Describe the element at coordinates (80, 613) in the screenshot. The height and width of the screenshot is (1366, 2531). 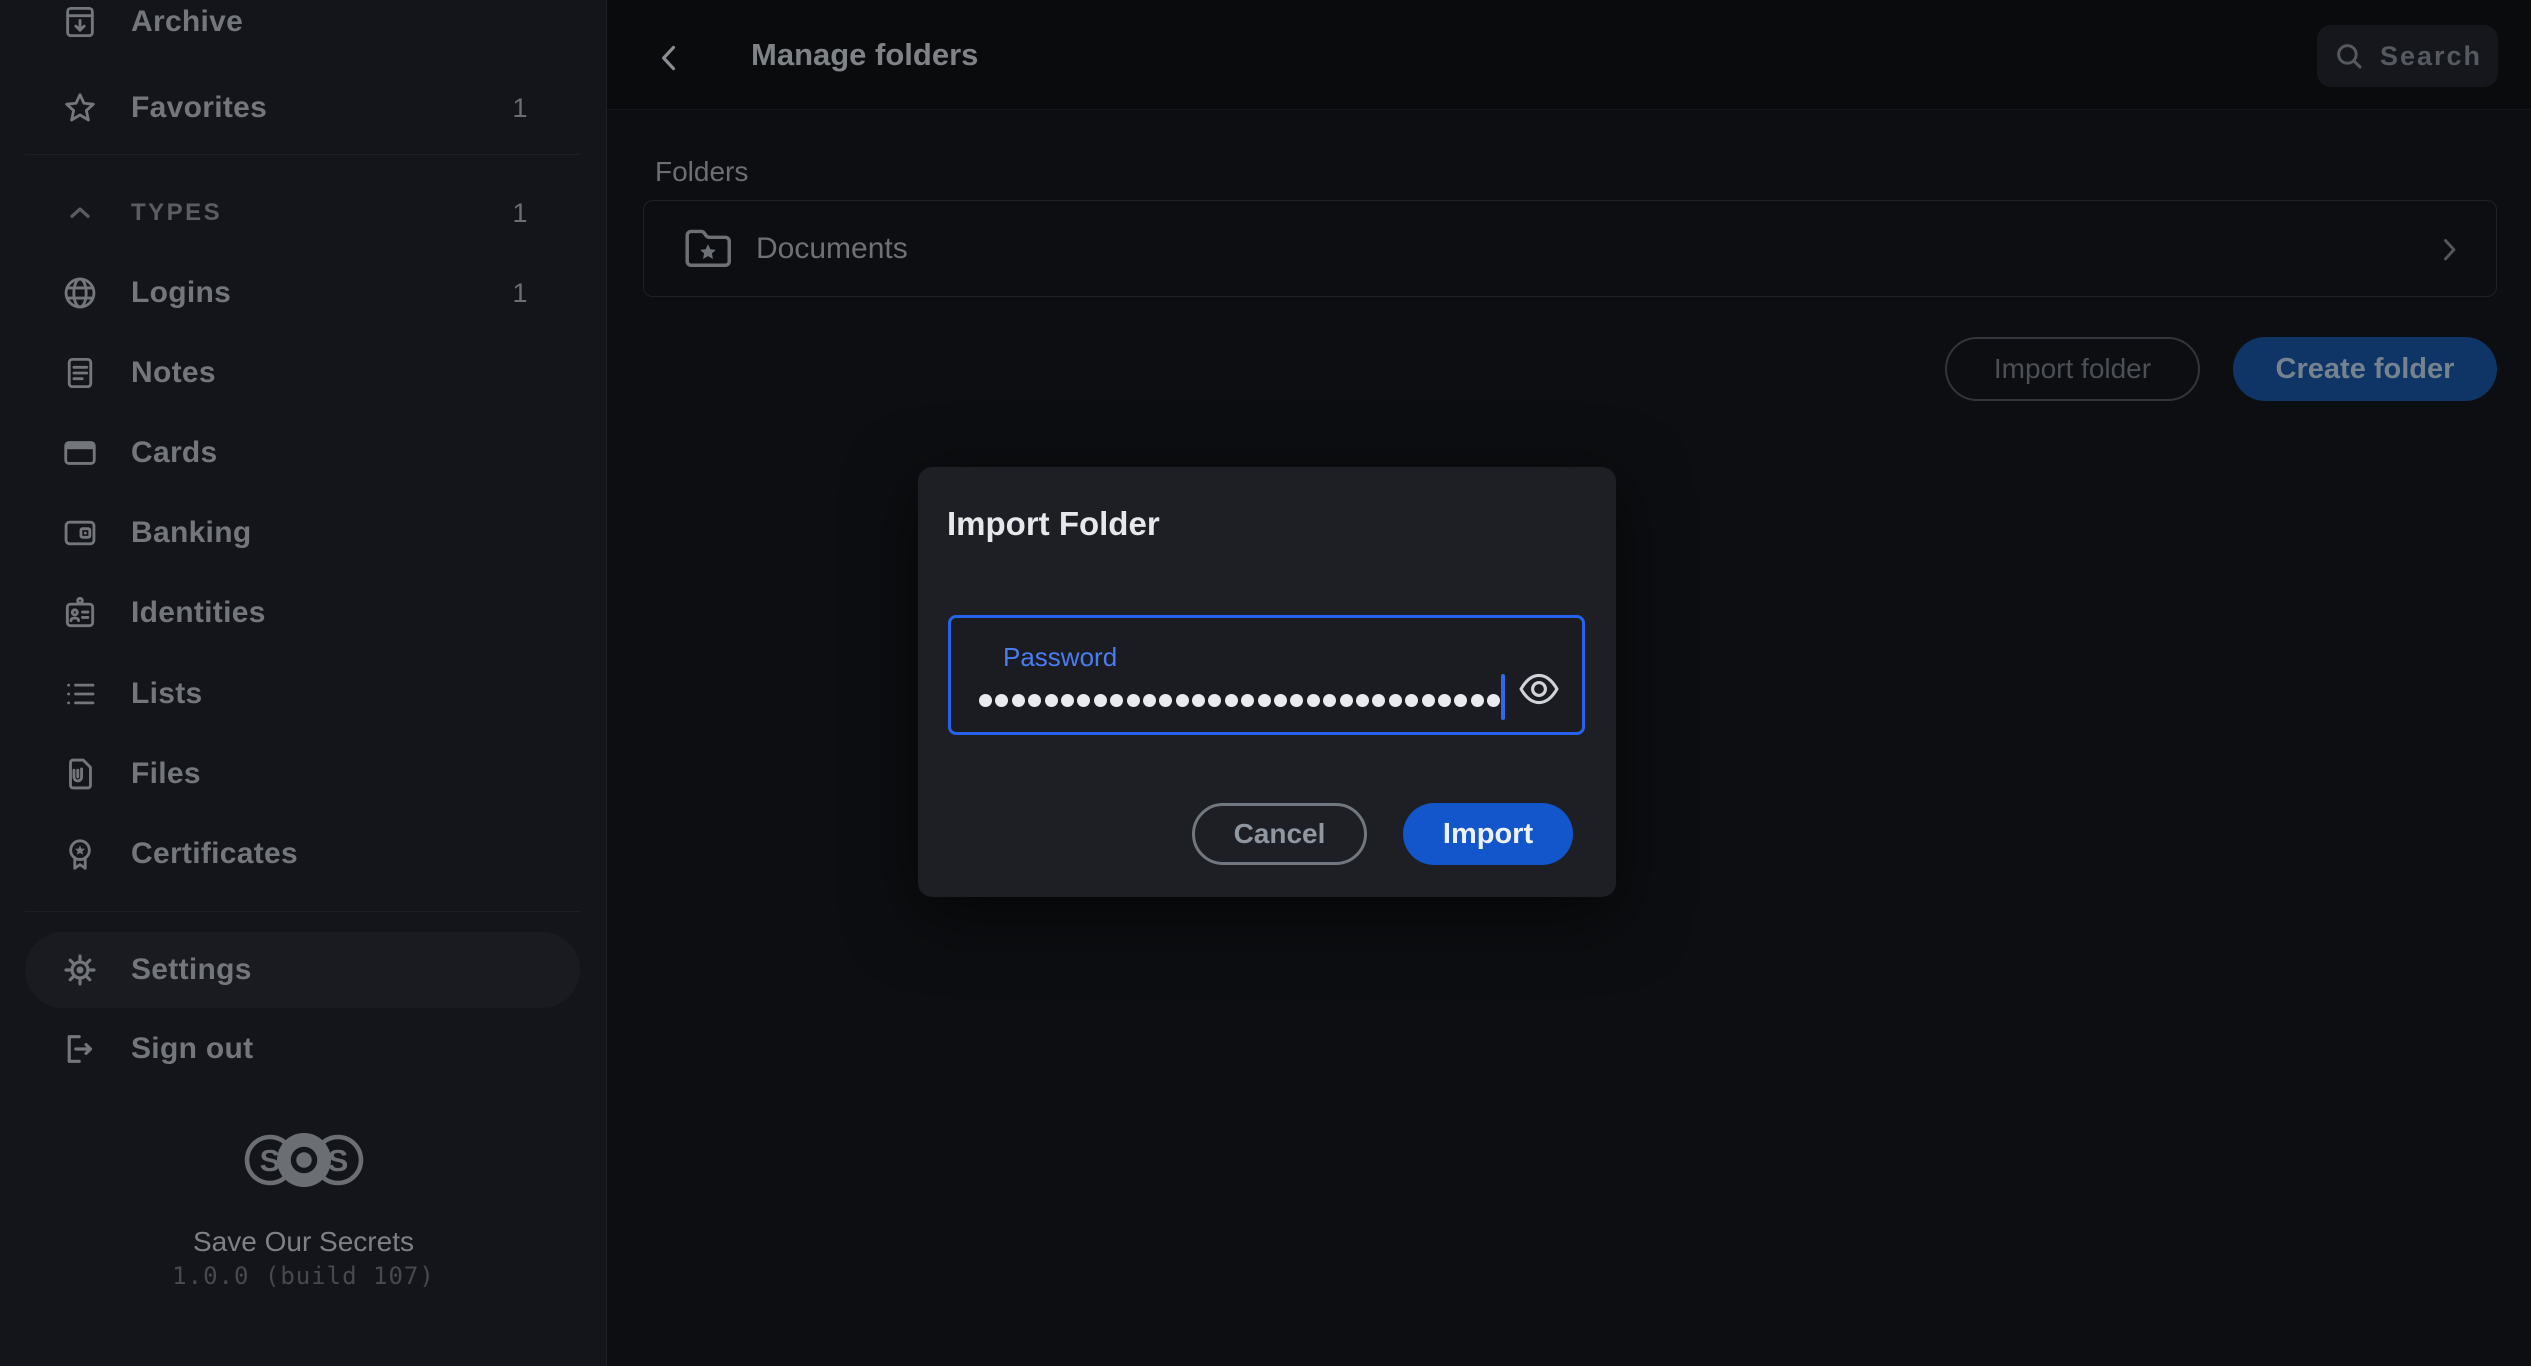
I see `id-badge-icon` at that location.